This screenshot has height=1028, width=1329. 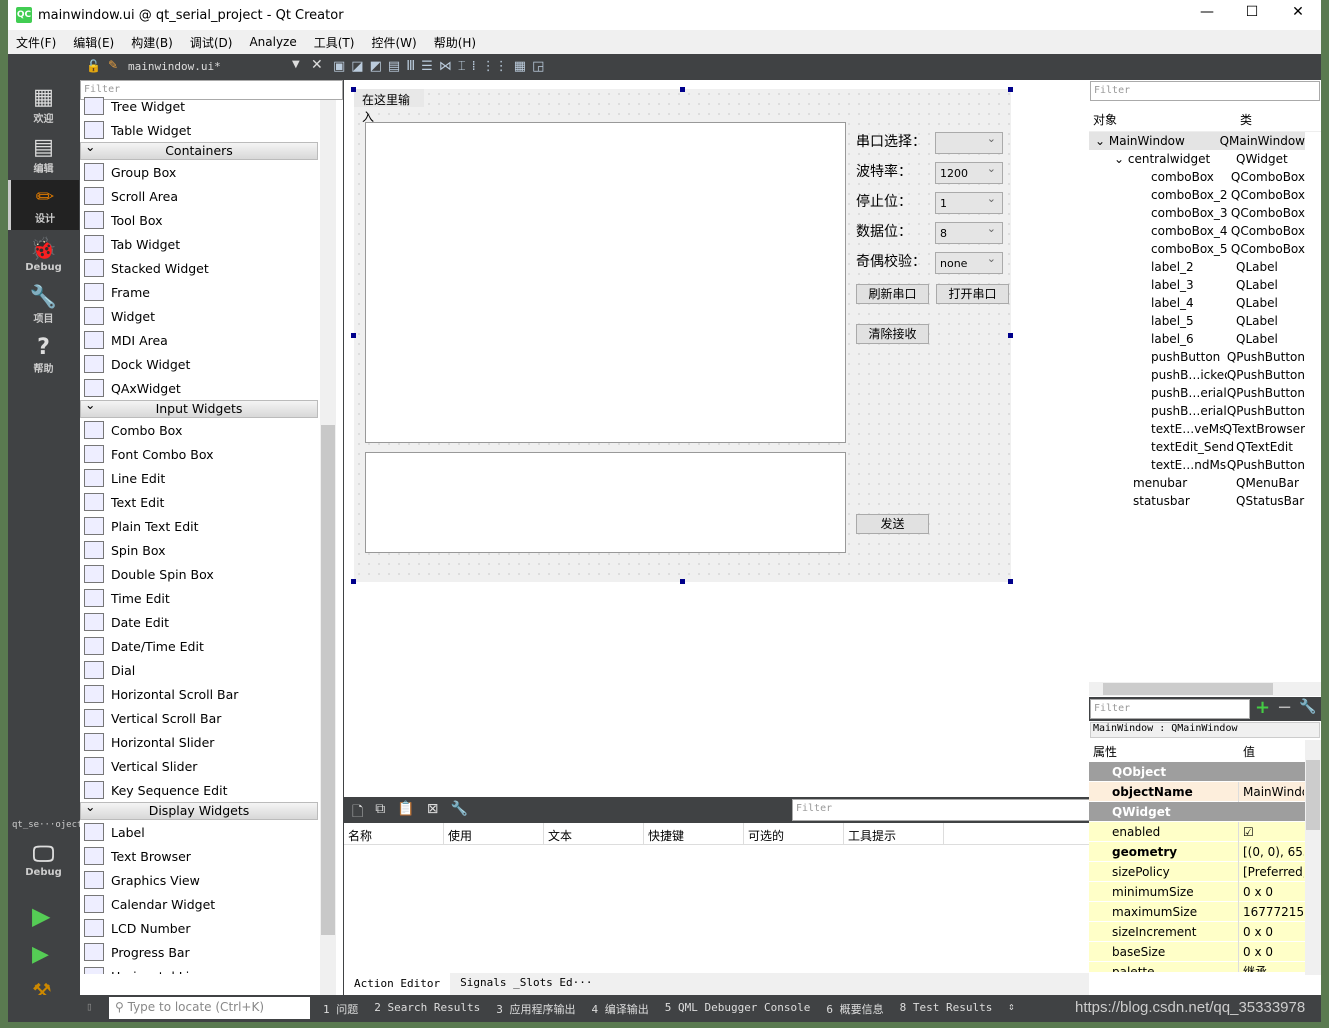 I want to click on widget-item: Frame, so click(x=199, y=292).